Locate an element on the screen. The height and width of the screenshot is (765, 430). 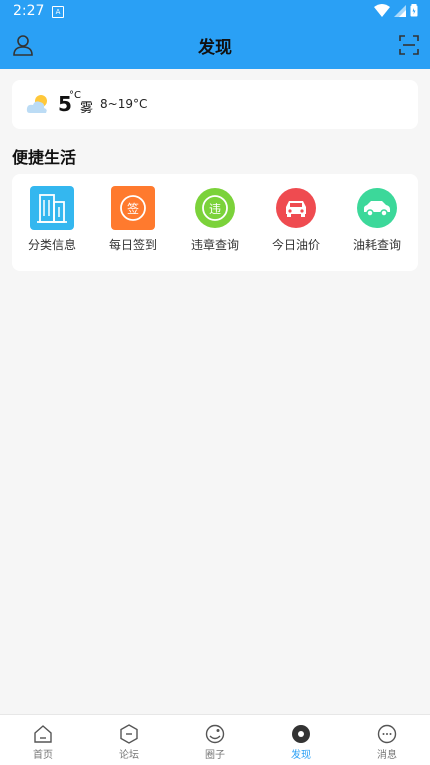
nav-label: 首页 is located at coordinates (43, 755).